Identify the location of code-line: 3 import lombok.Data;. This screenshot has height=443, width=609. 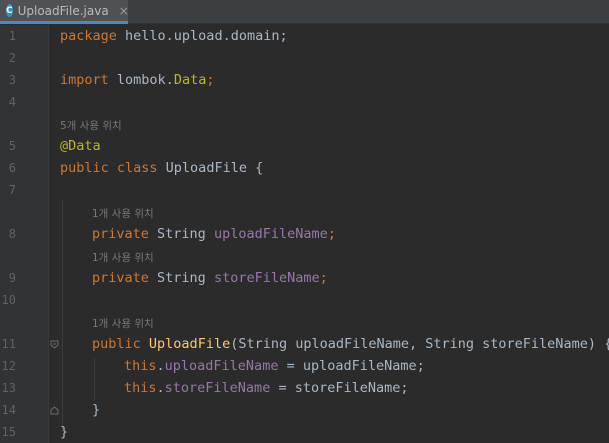
(304, 80).